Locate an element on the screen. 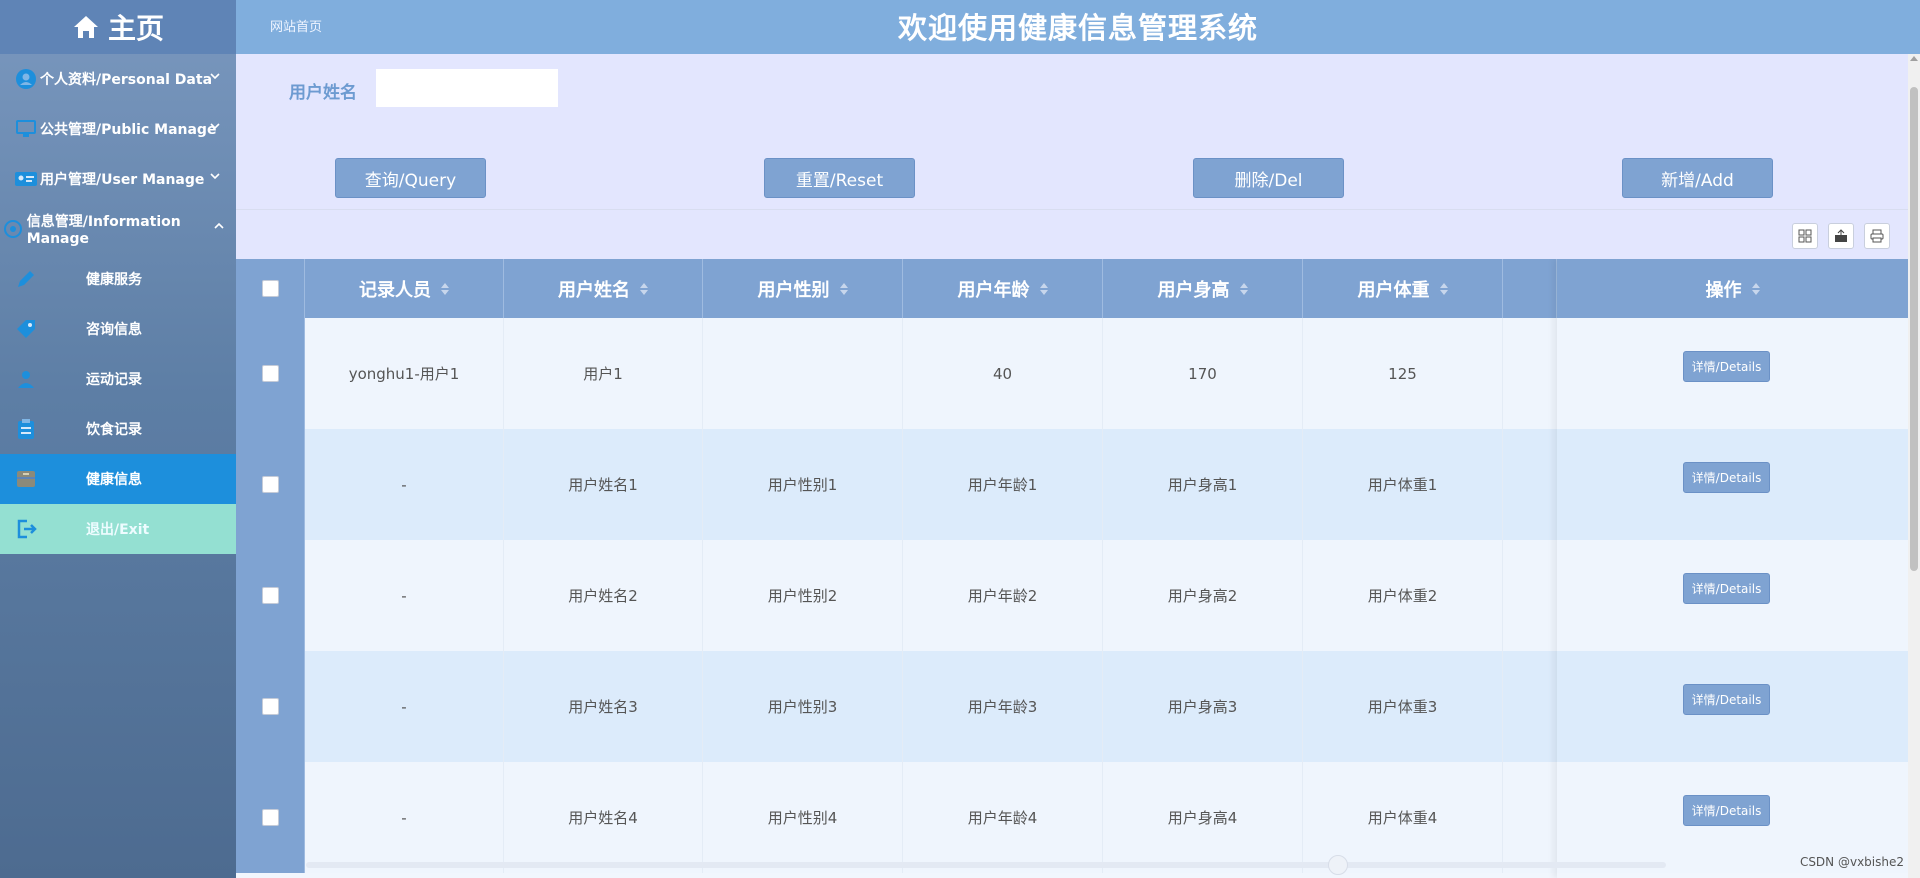 The width and height of the screenshot is (1920, 878). add-button: 新增/Add is located at coordinates (1697, 178).